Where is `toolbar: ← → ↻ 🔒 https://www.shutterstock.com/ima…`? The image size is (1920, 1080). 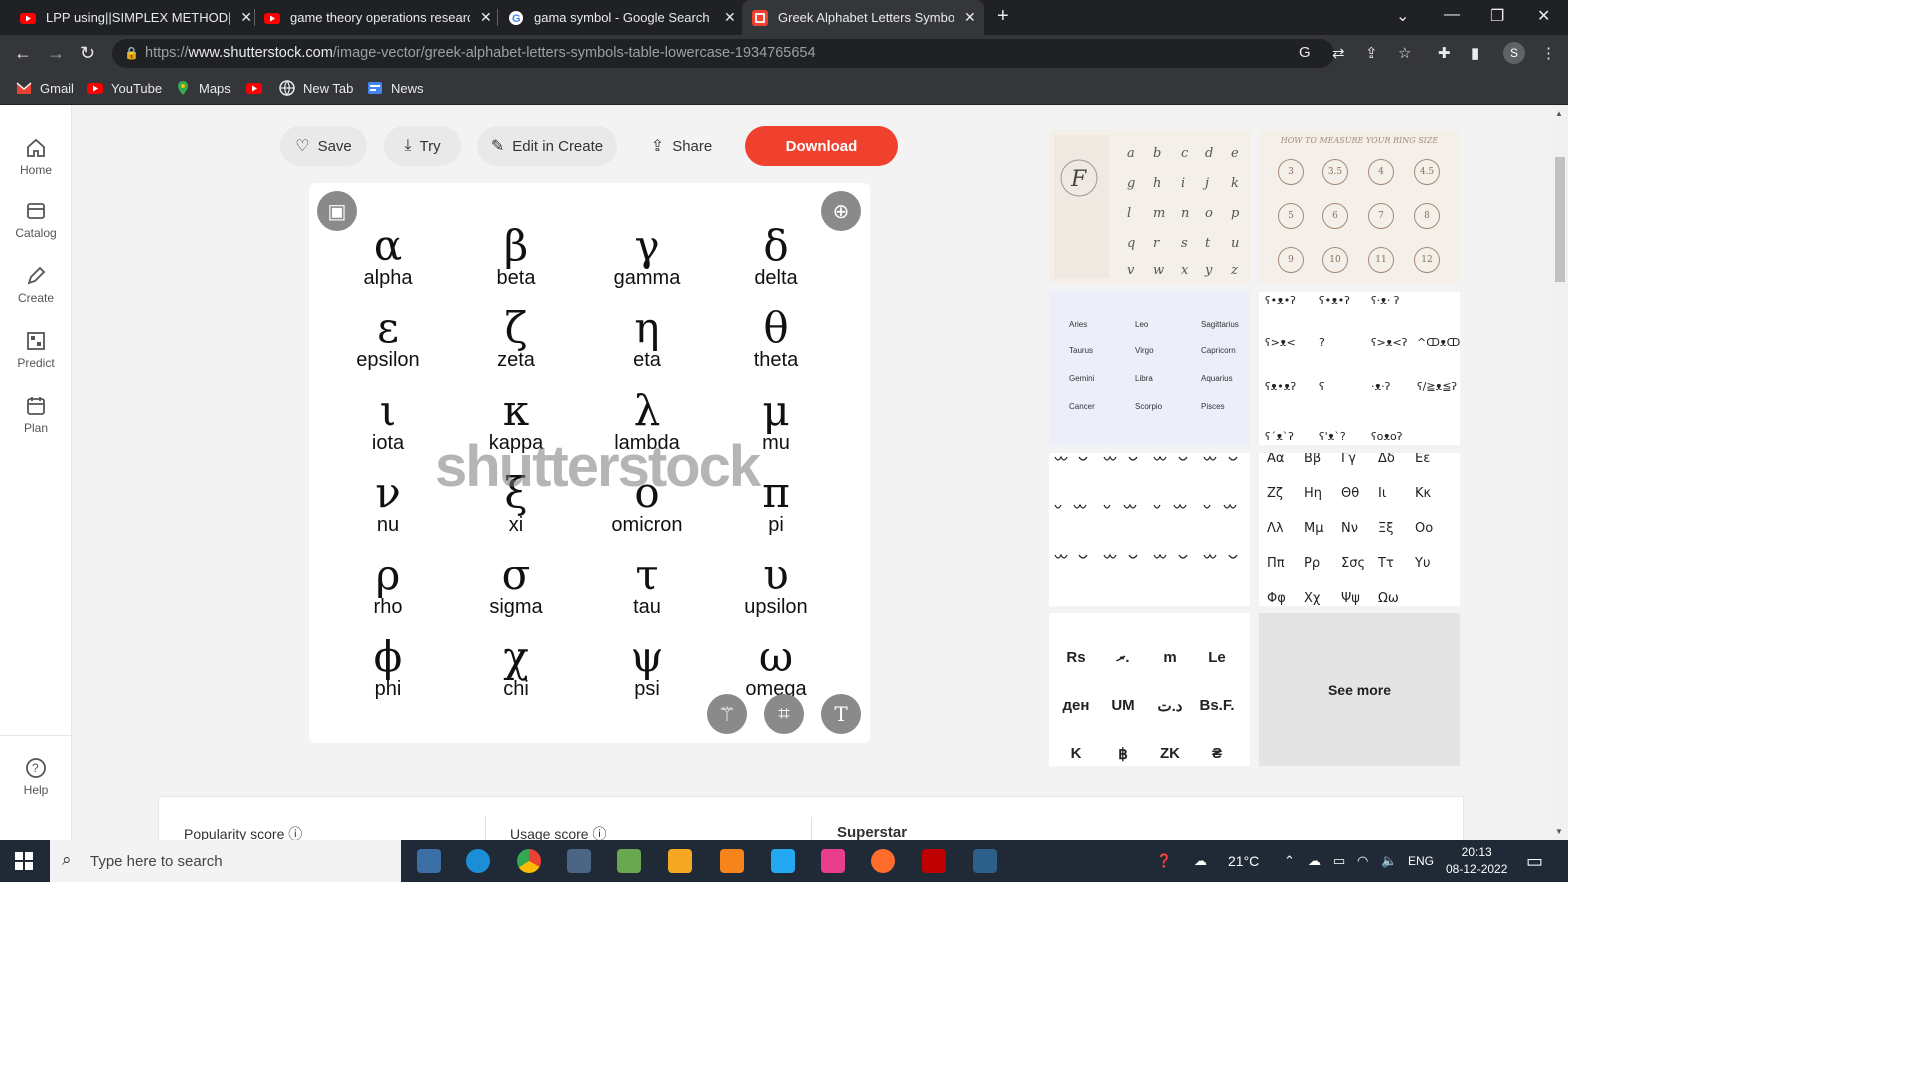 toolbar: ← → ↻ 🔒 https://www.shutterstock.com/ima… is located at coordinates (784, 53).